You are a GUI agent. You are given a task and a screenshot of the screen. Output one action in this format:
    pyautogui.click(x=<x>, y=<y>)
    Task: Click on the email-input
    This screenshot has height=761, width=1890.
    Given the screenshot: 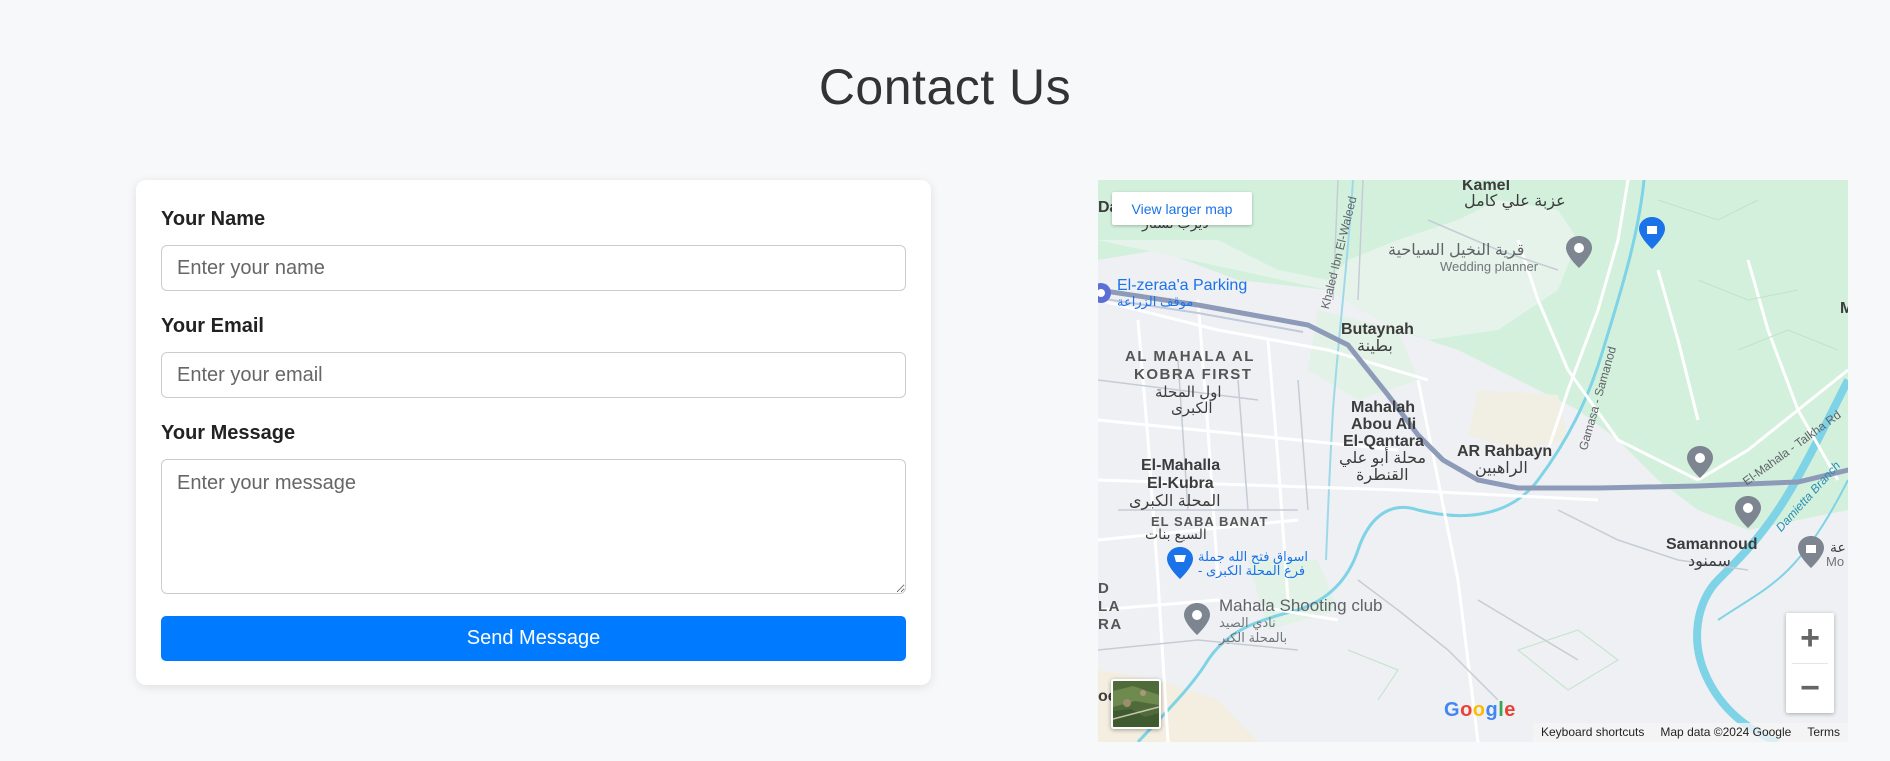 What is the action you would take?
    pyautogui.click(x=533, y=375)
    